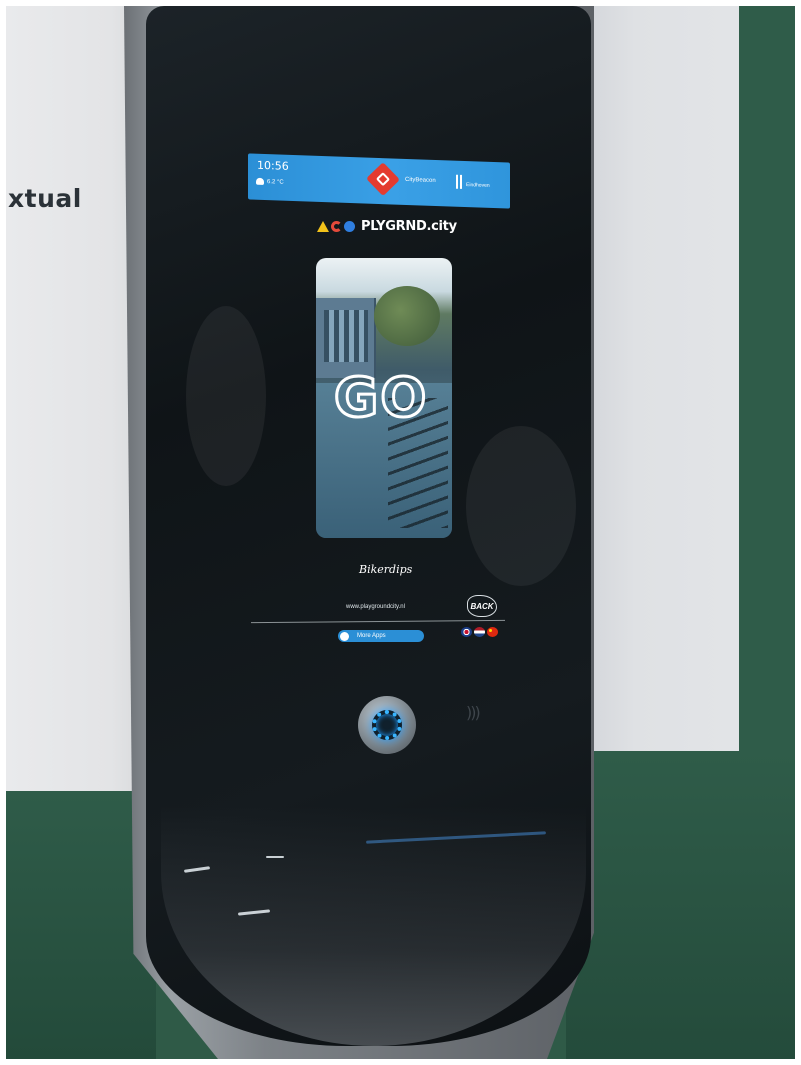 This screenshot has width=801, height=1065. Describe the element at coordinates (459, 181) in the screenshot. I see `city-emblem-icon` at that location.